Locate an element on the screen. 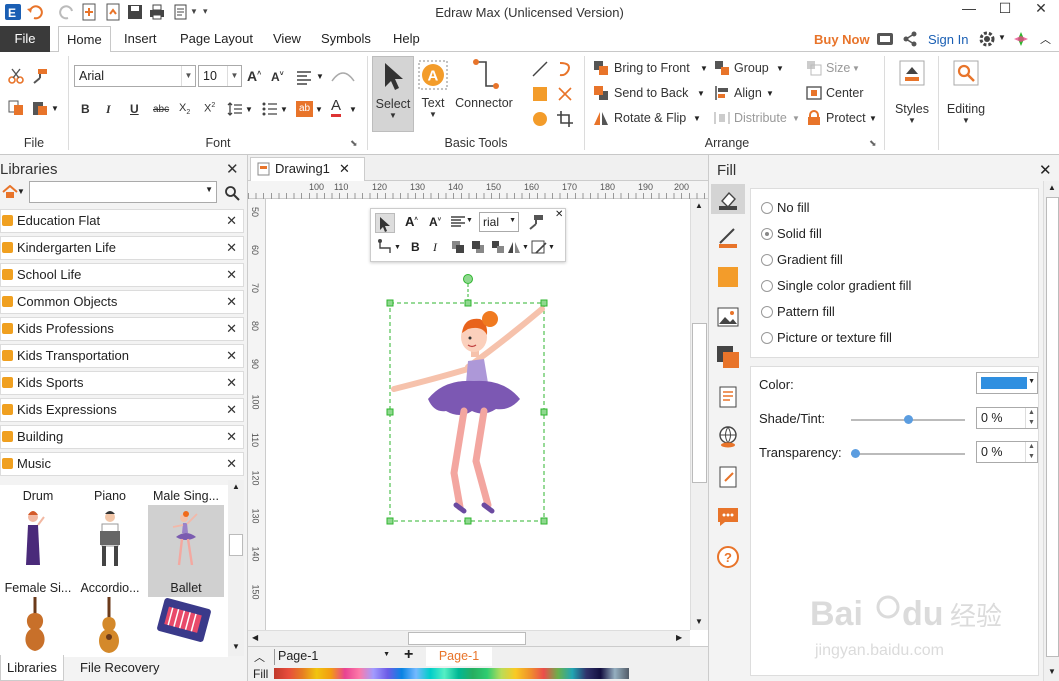 This screenshot has height=681, width=1059. send-to-back-button: Send to Back is located at coordinates (651, 93).